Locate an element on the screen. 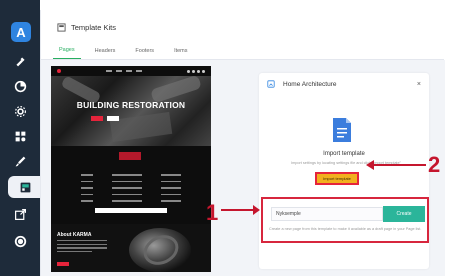 The height and width of the screenshot is (276, 474). sidebar: A is located at coordinates (21, 138).